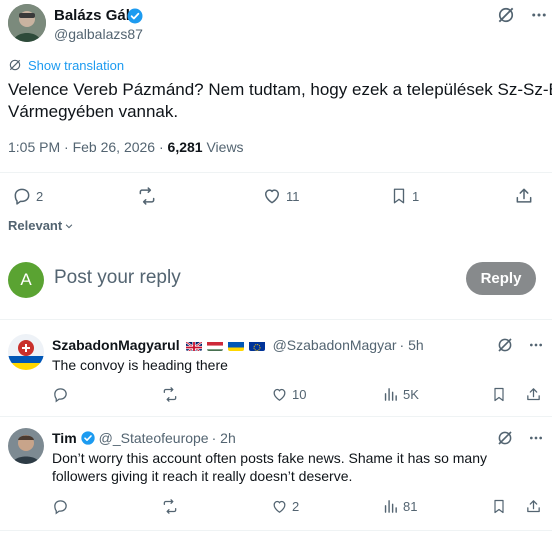  Describe the element at coordinates (117, 278) in the screenshot. I see `reply-input: Post your reply` at that location.